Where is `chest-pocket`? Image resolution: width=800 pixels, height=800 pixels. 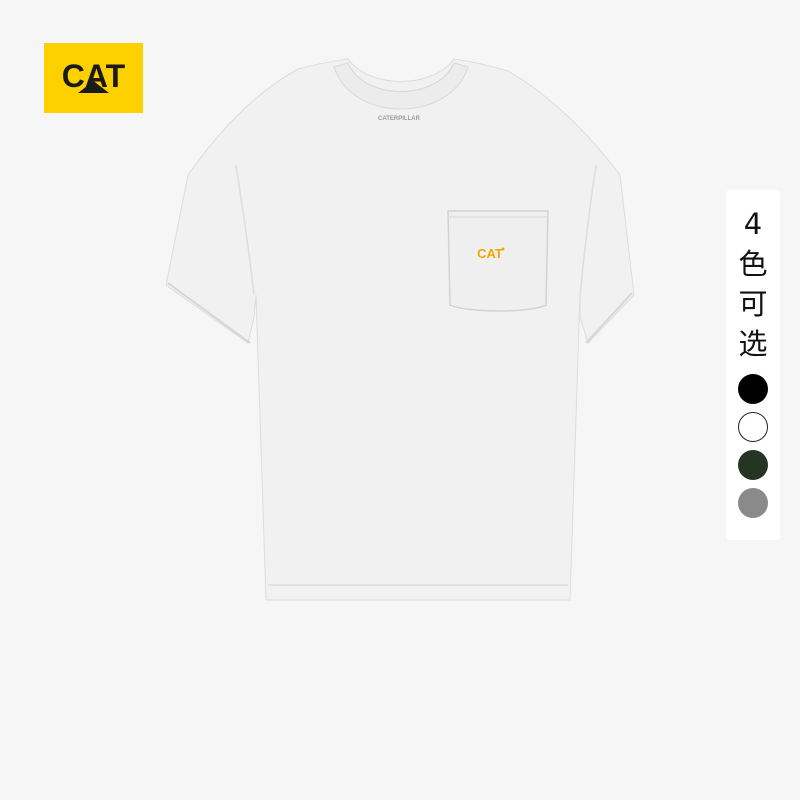 chest-pocket is located at coordinates (498, 261).